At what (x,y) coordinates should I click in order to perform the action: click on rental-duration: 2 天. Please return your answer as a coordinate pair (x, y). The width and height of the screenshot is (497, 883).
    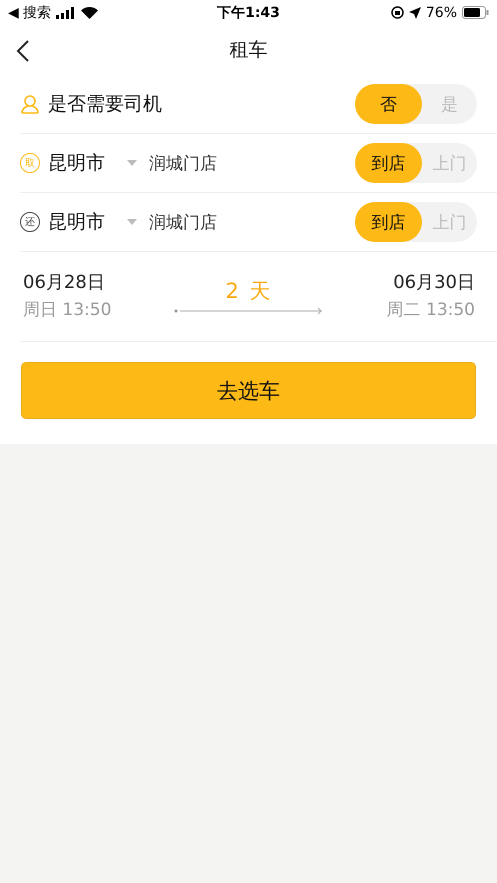
    Looking at the image, I should click on (249, 291).